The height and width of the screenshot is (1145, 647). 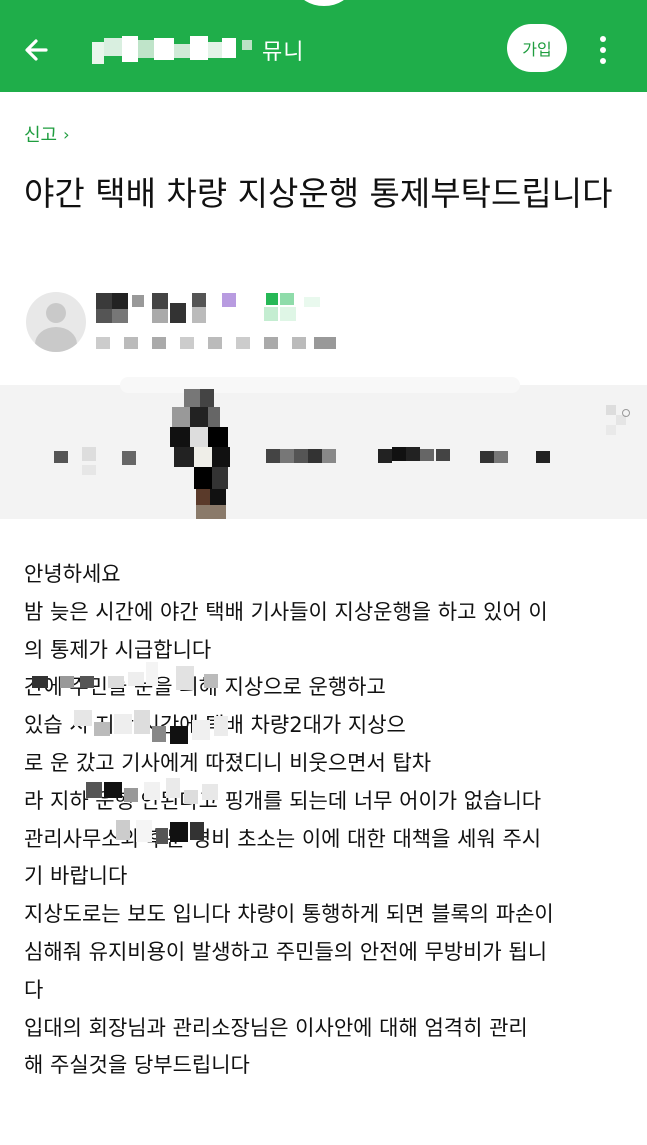 What do you see at coordinates (216, 323) in the screenshot?
I see `censored-author-name` at bounding box center [216, 323].